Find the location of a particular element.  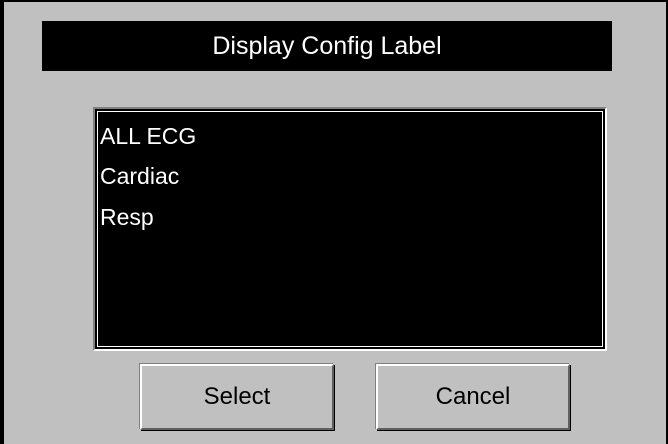

cancel-button: Cancel is located at coordinates (473, 397).